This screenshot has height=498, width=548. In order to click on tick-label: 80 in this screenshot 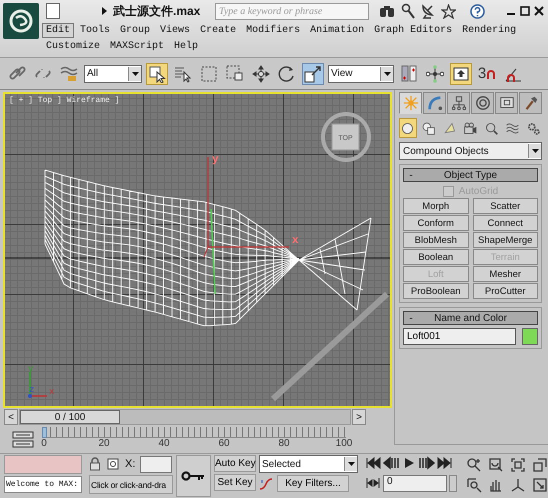, I will do `click(284, 444)`.